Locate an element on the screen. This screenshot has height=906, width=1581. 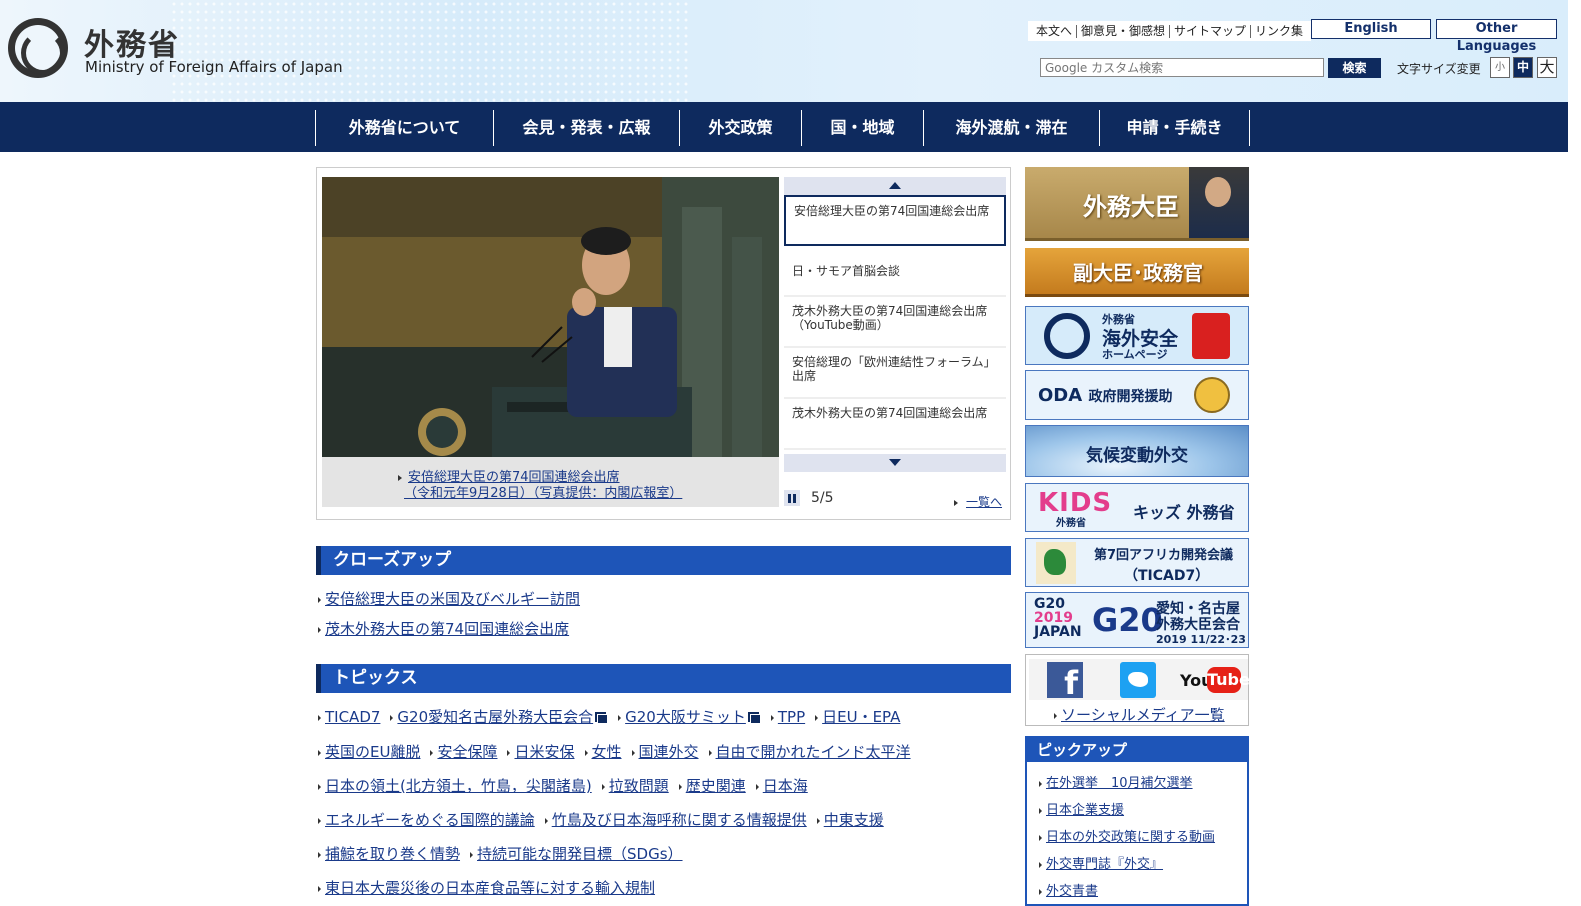
facebook-button: f is located at coordinates (1065, 680).